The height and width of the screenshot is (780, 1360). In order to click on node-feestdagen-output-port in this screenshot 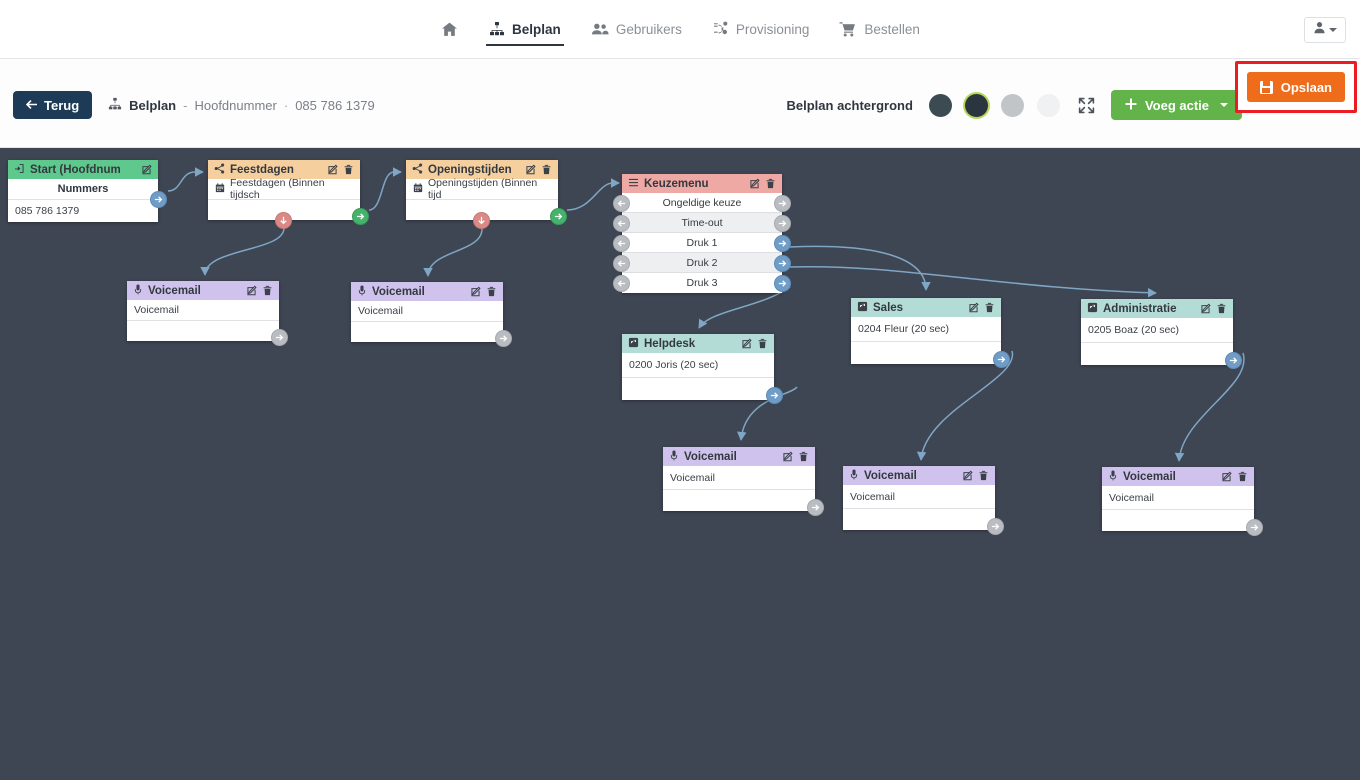, I will do `click(360, 216)`.